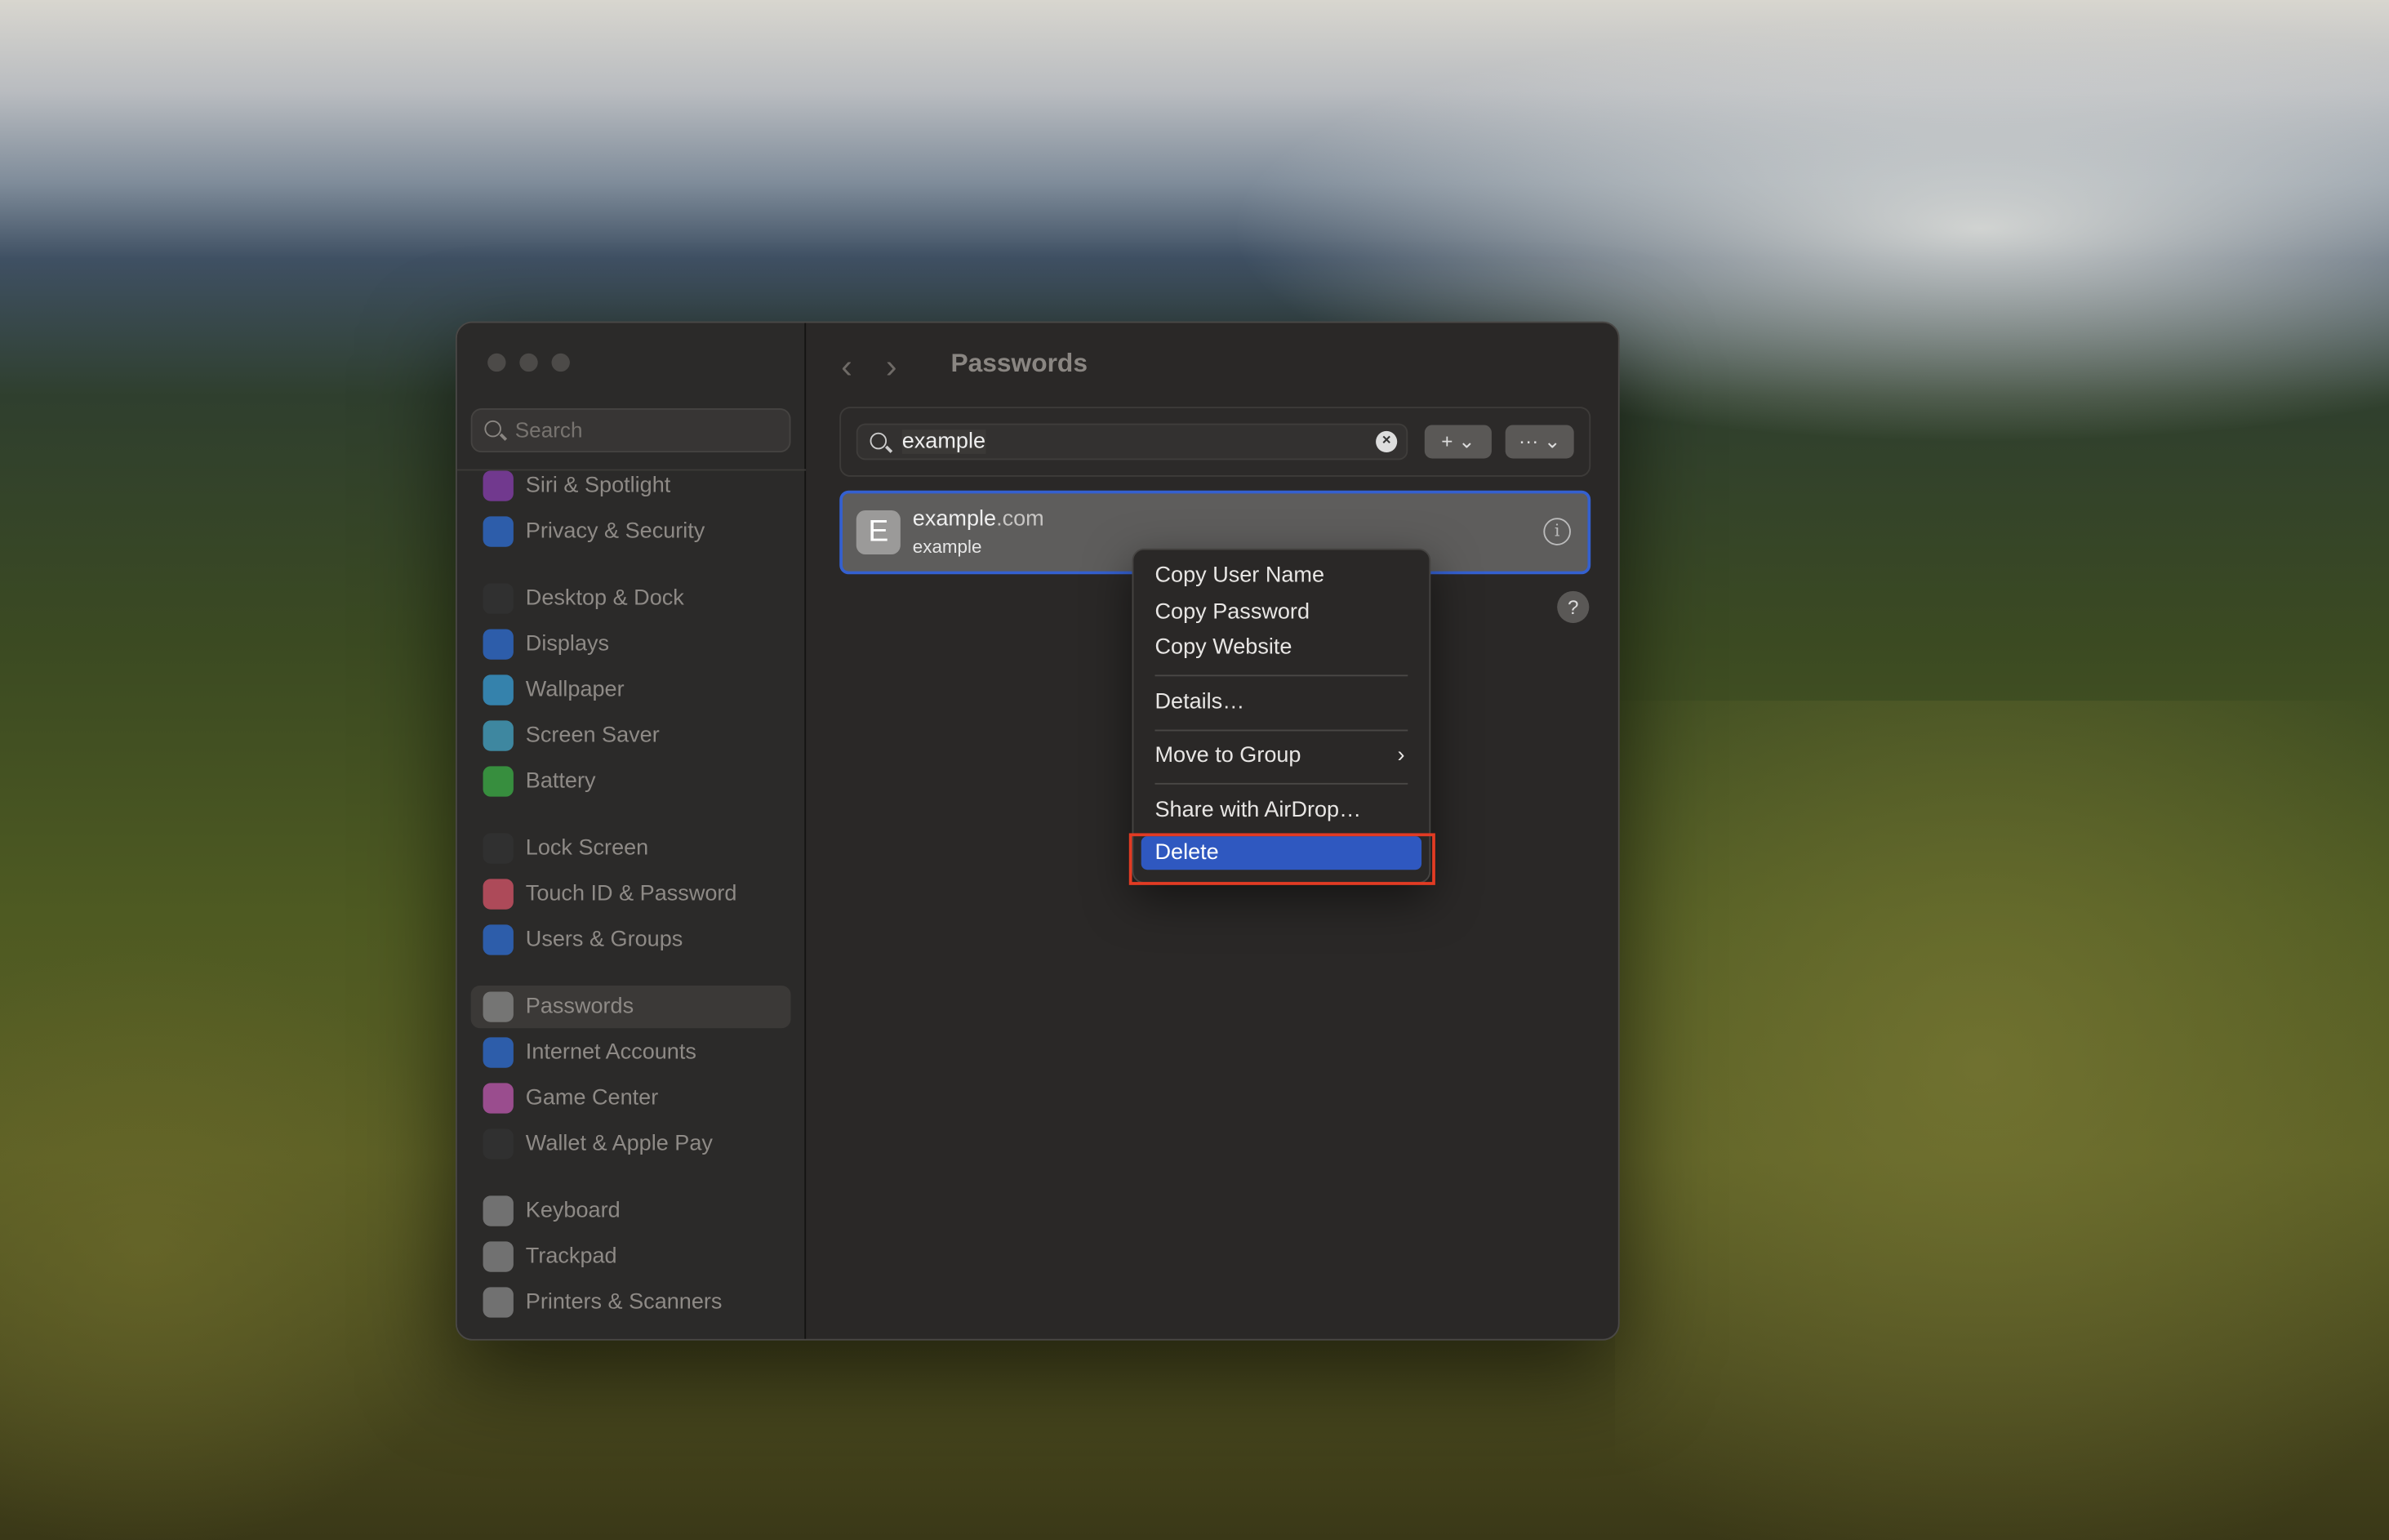 This screenshot has width=2389, height=1540. What do you see at coordinates (615, 531) in the screenshot?
I see `sidebar-item-label: Privacy & Security` at bounding box center [615, 531].